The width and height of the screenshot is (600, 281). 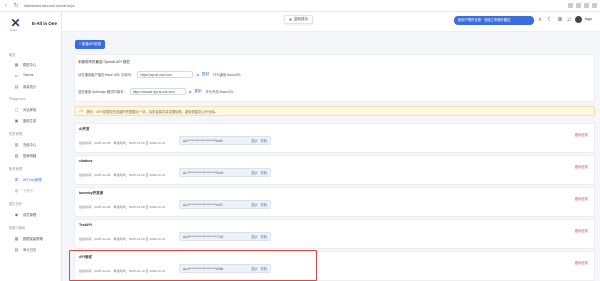 What do you see at coordinates (16, 120) in the screenshot?
I see `image-icon: ▣` at bounding box center [16, 120].